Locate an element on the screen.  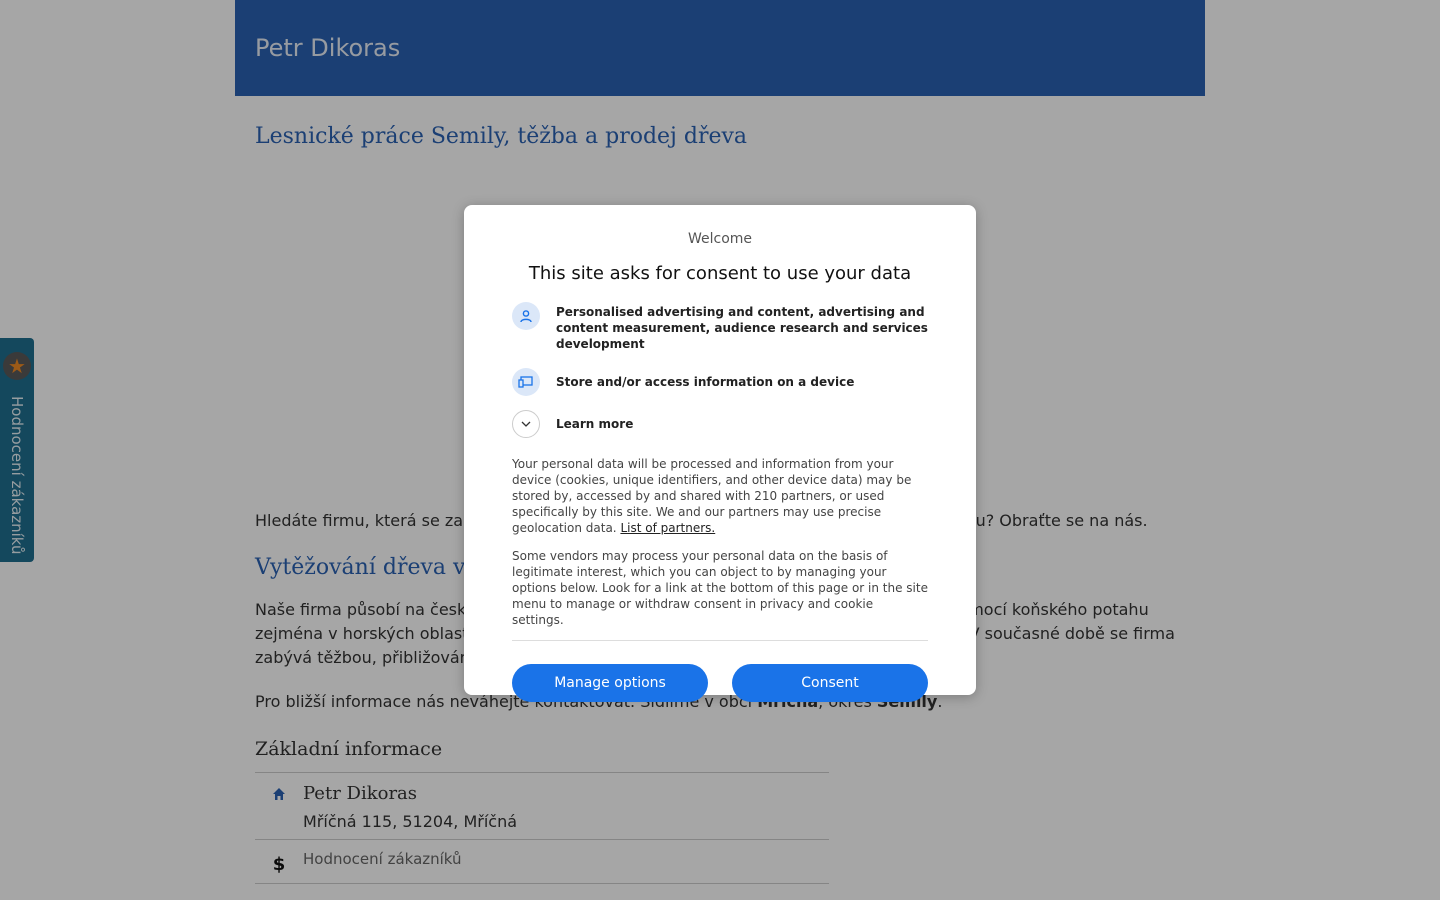
learn-more-label: Learn more is located at coordinates (594, 421).